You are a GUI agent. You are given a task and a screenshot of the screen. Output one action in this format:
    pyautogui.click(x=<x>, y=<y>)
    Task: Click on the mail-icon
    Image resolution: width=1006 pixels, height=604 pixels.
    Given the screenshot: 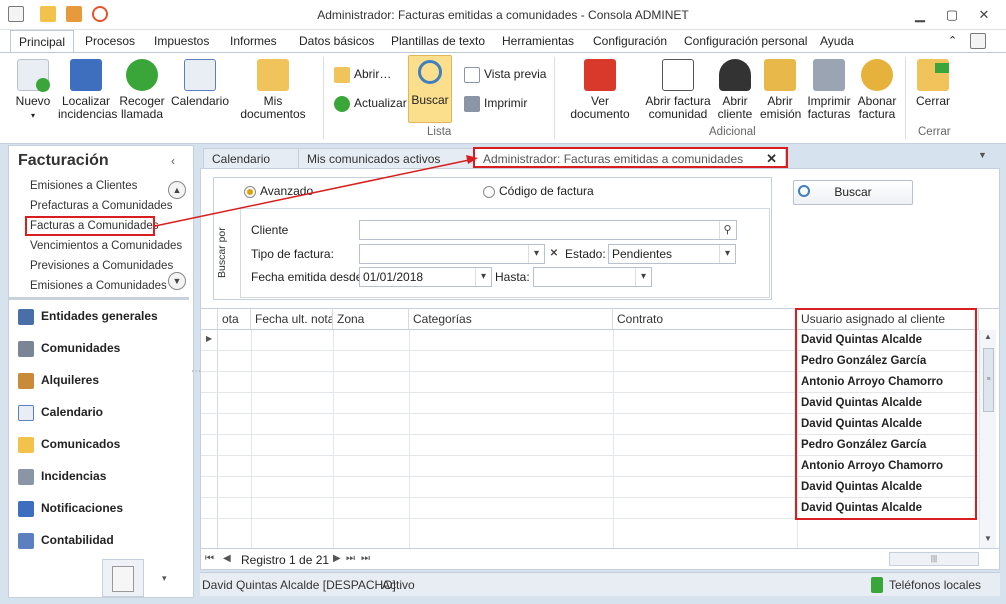 What is the action you would take?
    pyautogui.click(x=26, y=445)
    